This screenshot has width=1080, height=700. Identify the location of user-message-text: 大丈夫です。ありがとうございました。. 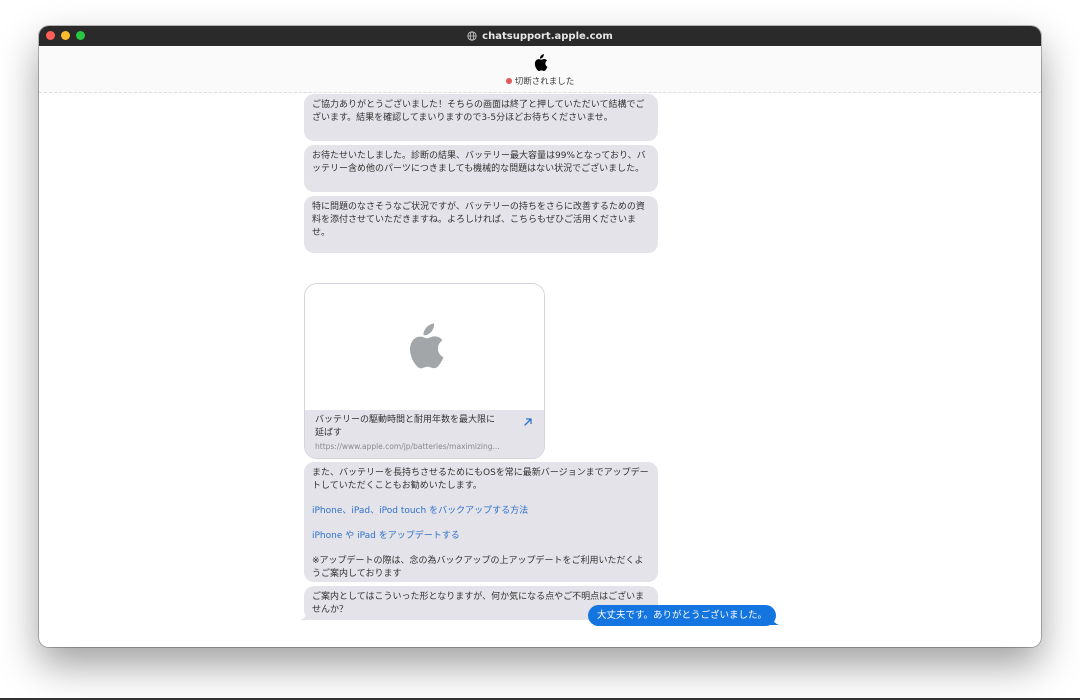
(682, 615).